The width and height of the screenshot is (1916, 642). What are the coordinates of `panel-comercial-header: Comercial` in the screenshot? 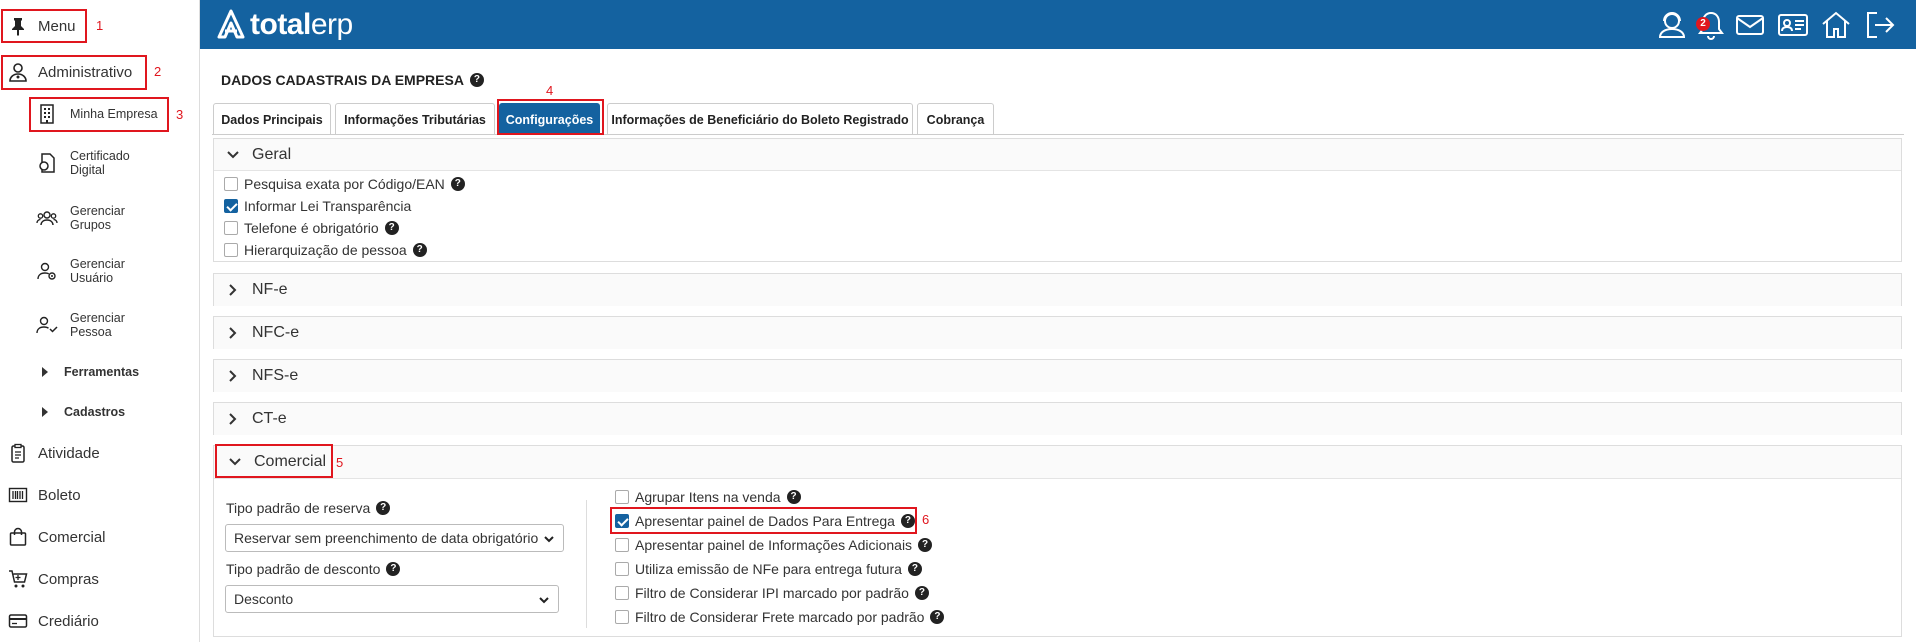 It's located at (1057, 462).